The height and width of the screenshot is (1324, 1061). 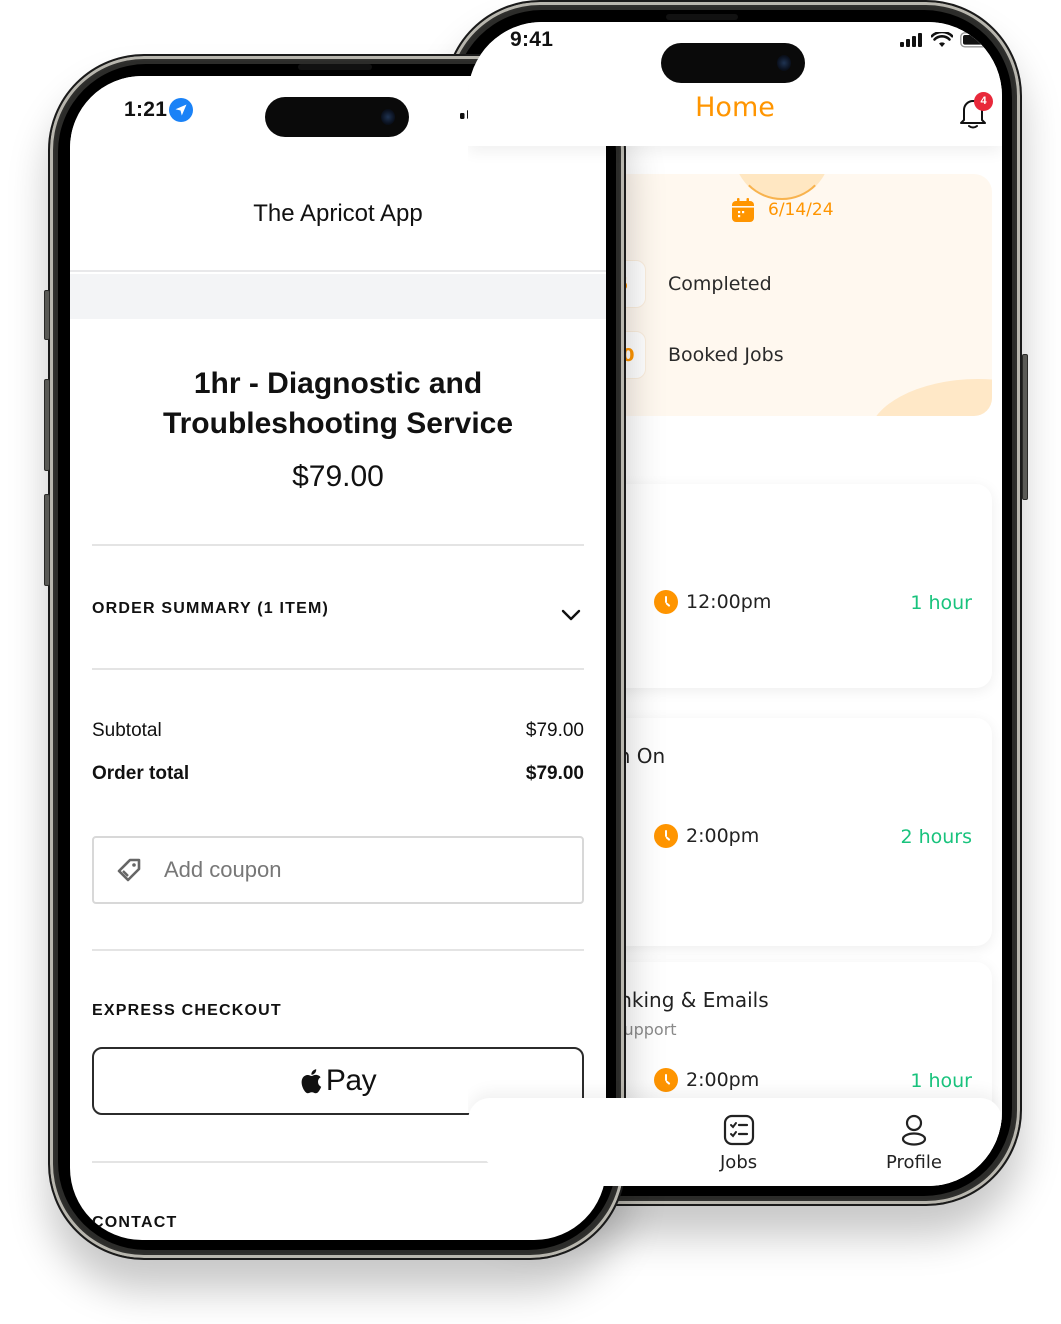 I want to click on tab-bar: Jobs Profile, so click(x=735, y=1142).